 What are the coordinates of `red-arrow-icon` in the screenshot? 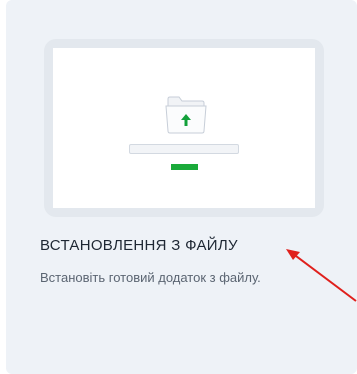 It's located at (321, 275).